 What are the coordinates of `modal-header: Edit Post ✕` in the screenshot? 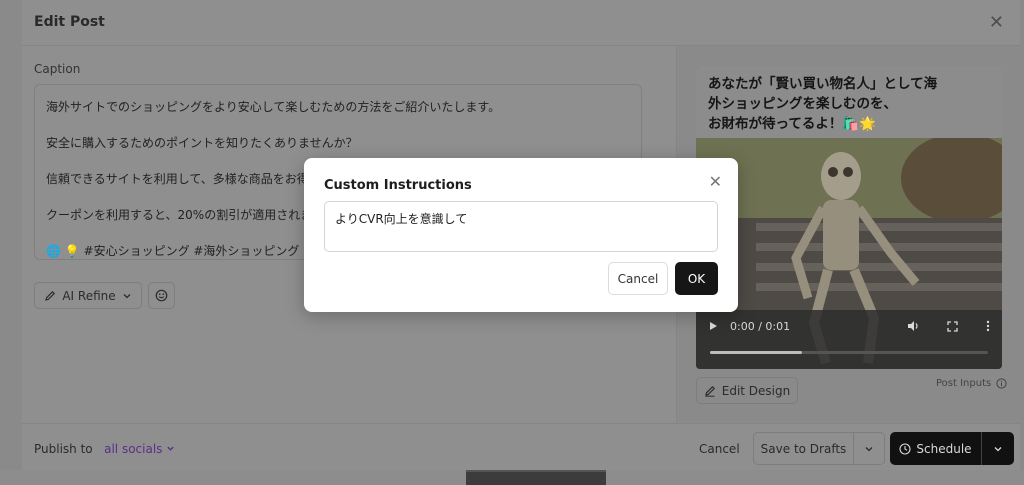 It's located at (521, 23).